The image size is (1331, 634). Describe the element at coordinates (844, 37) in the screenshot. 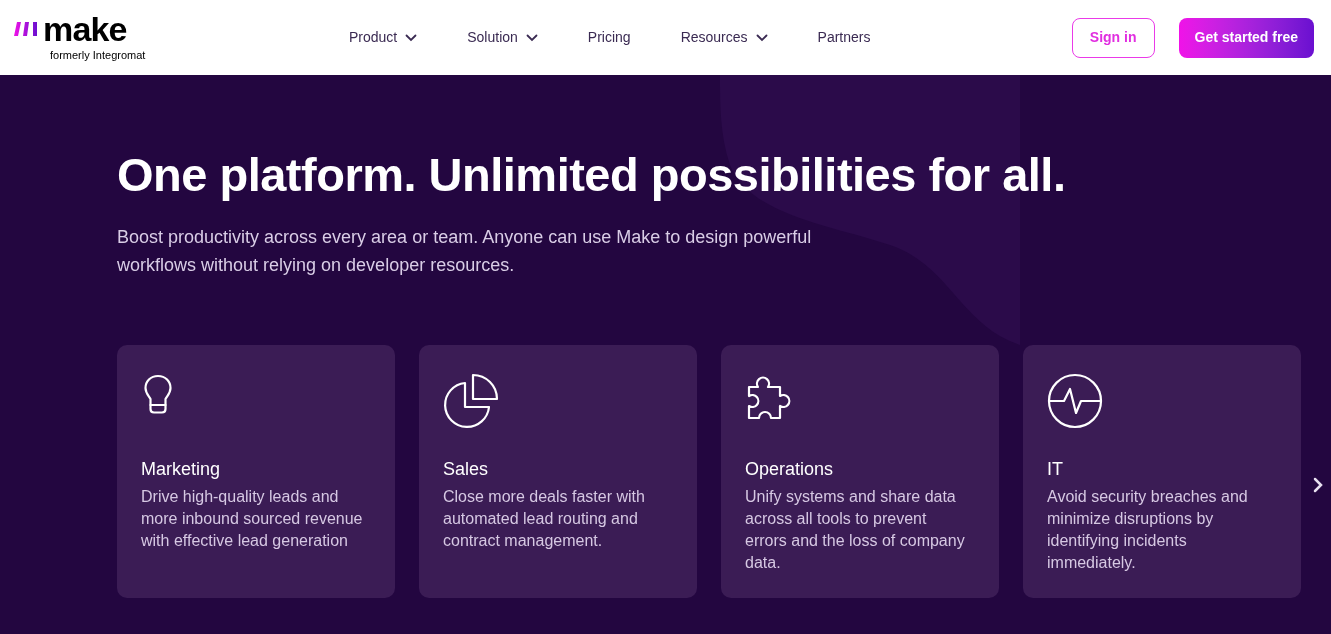

I see `nav-link: Partners` at that location.